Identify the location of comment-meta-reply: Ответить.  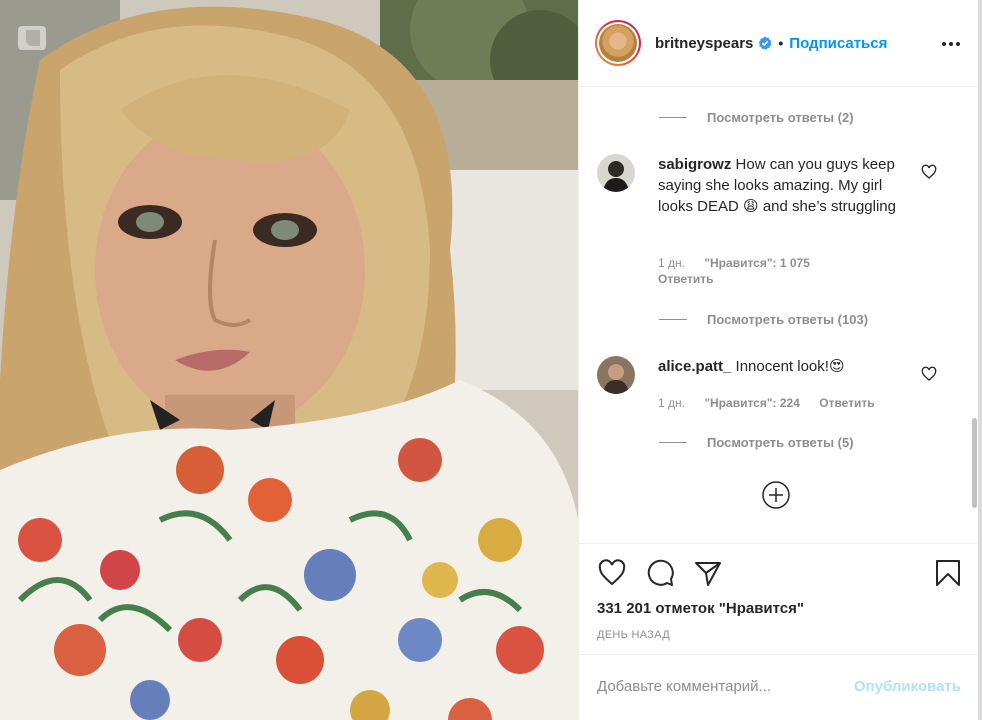
(693, 279).